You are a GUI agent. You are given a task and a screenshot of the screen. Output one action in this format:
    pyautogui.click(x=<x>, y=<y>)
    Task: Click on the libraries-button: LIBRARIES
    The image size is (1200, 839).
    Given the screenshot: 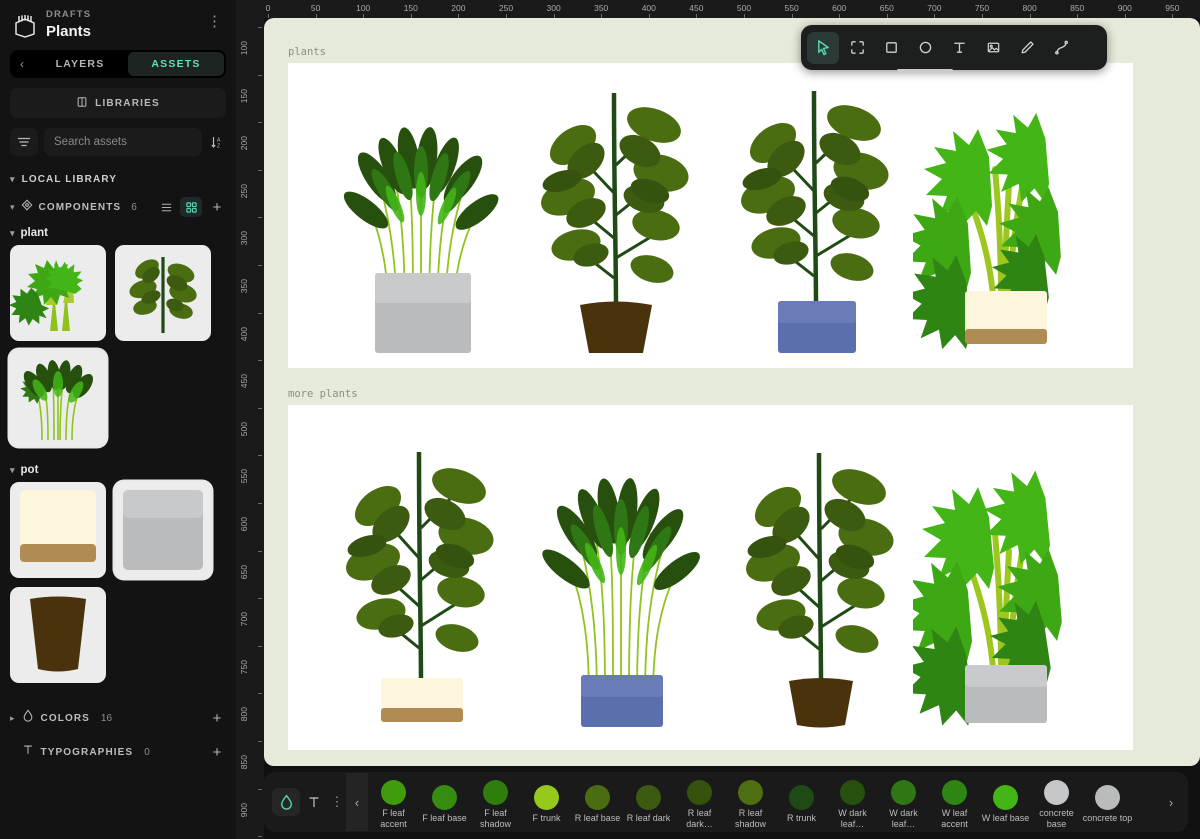 What is the action you would take?
    pyautogui.click(x=118, y=103)
    